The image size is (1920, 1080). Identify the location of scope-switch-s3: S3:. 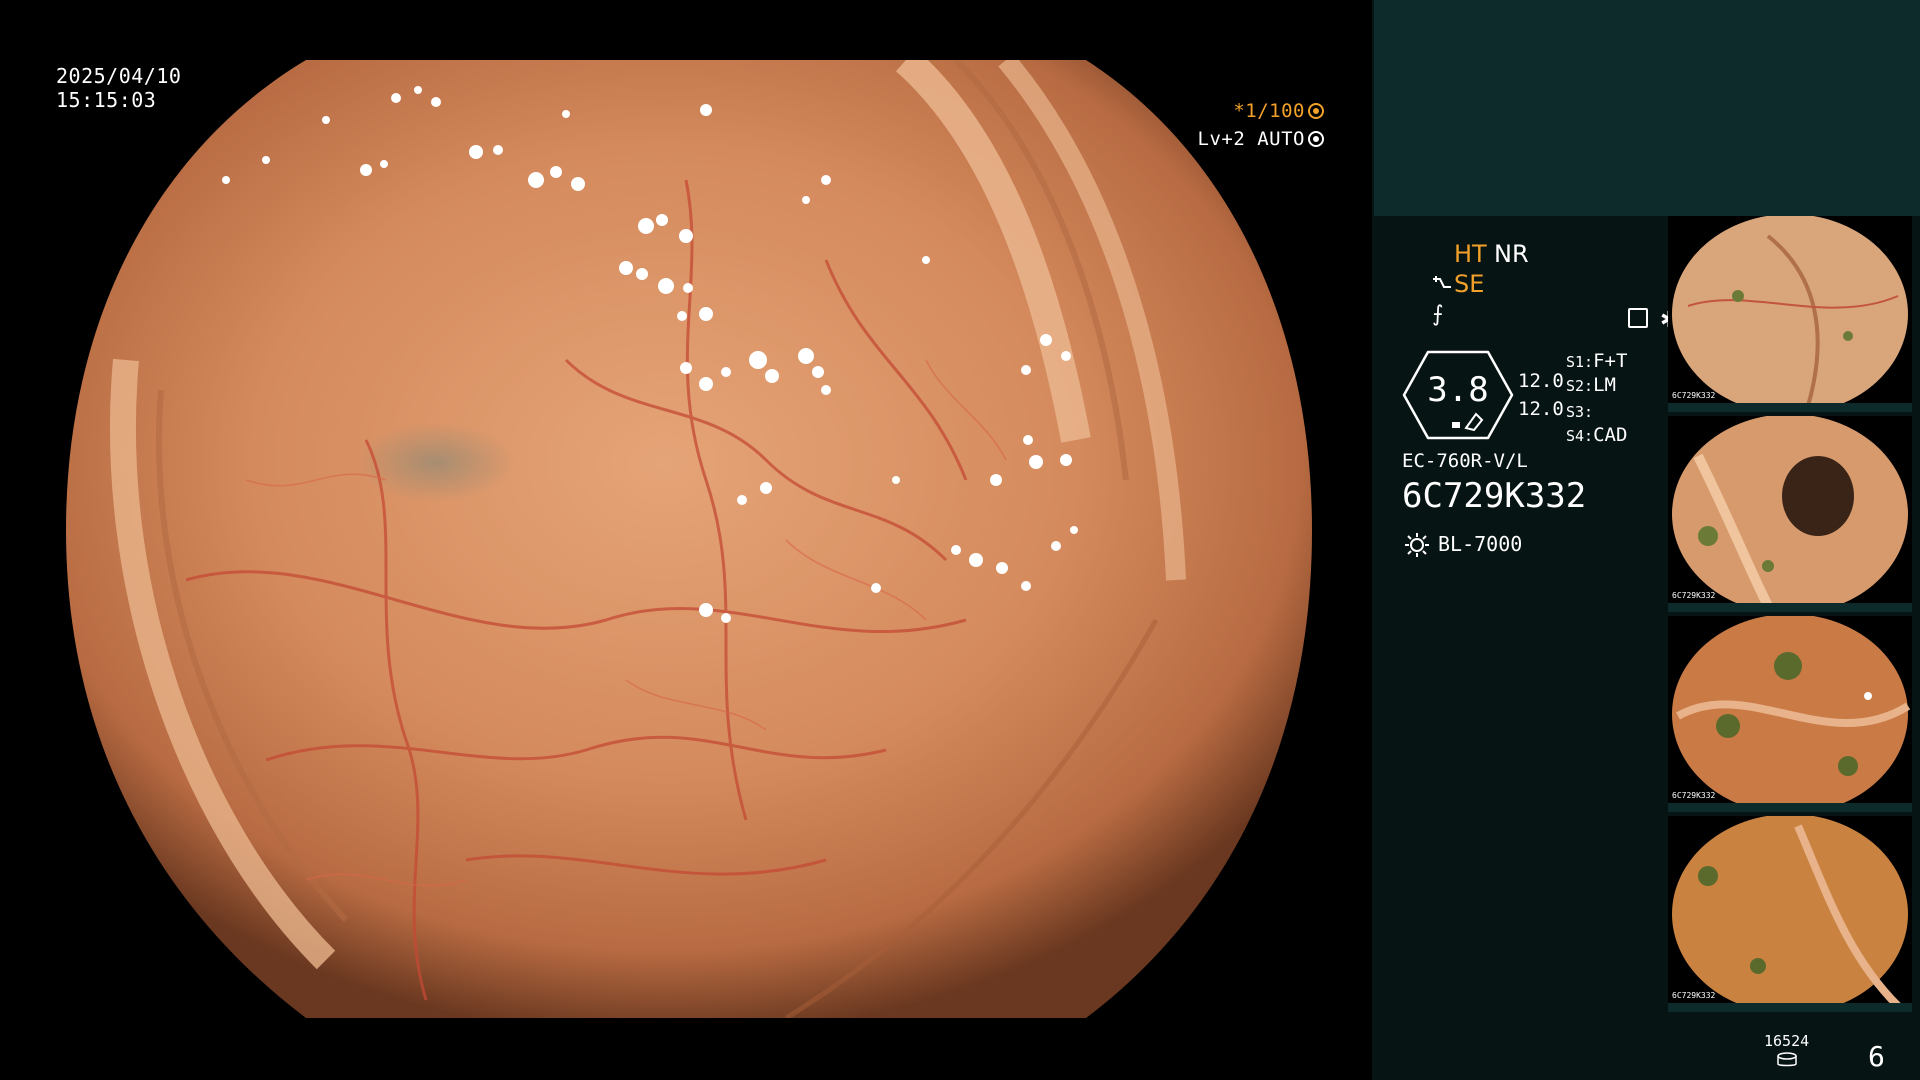
(1579, 411).